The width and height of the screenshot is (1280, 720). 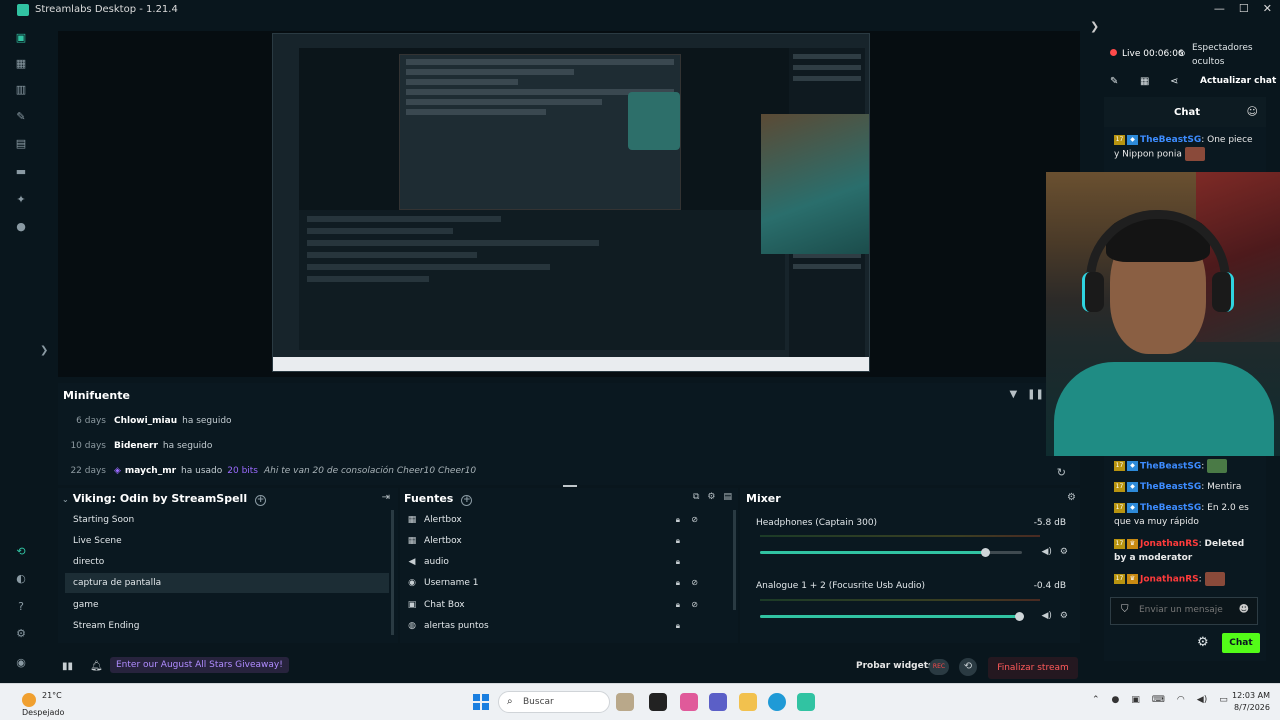 I want to click on teams-icon, so click(x=718, y=702).